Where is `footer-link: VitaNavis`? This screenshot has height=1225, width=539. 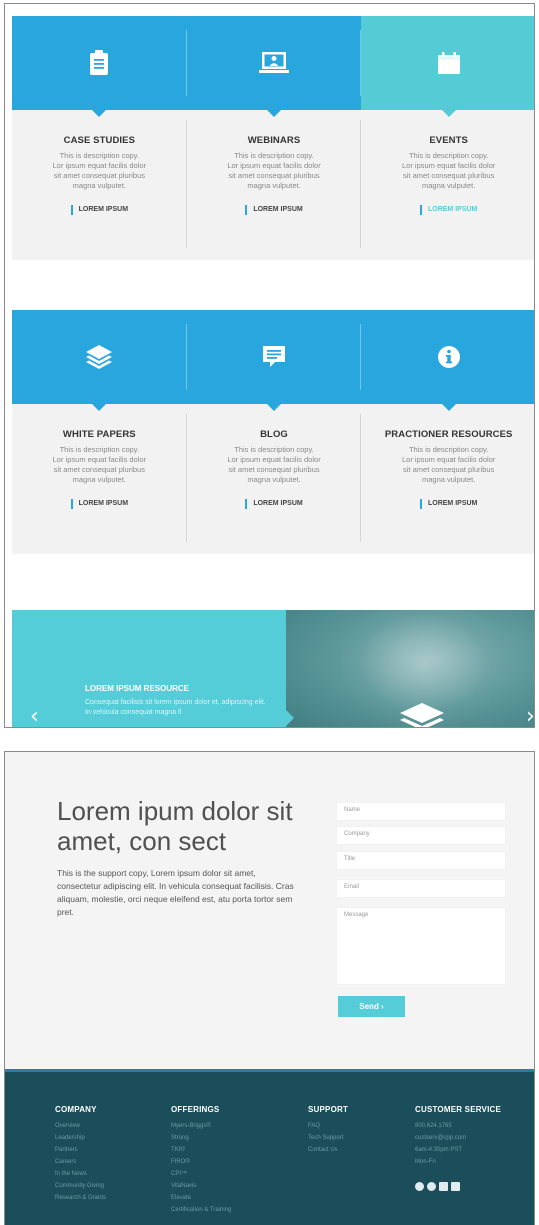
footer-link: VitaNavis is located at coordinates (201, 1186).